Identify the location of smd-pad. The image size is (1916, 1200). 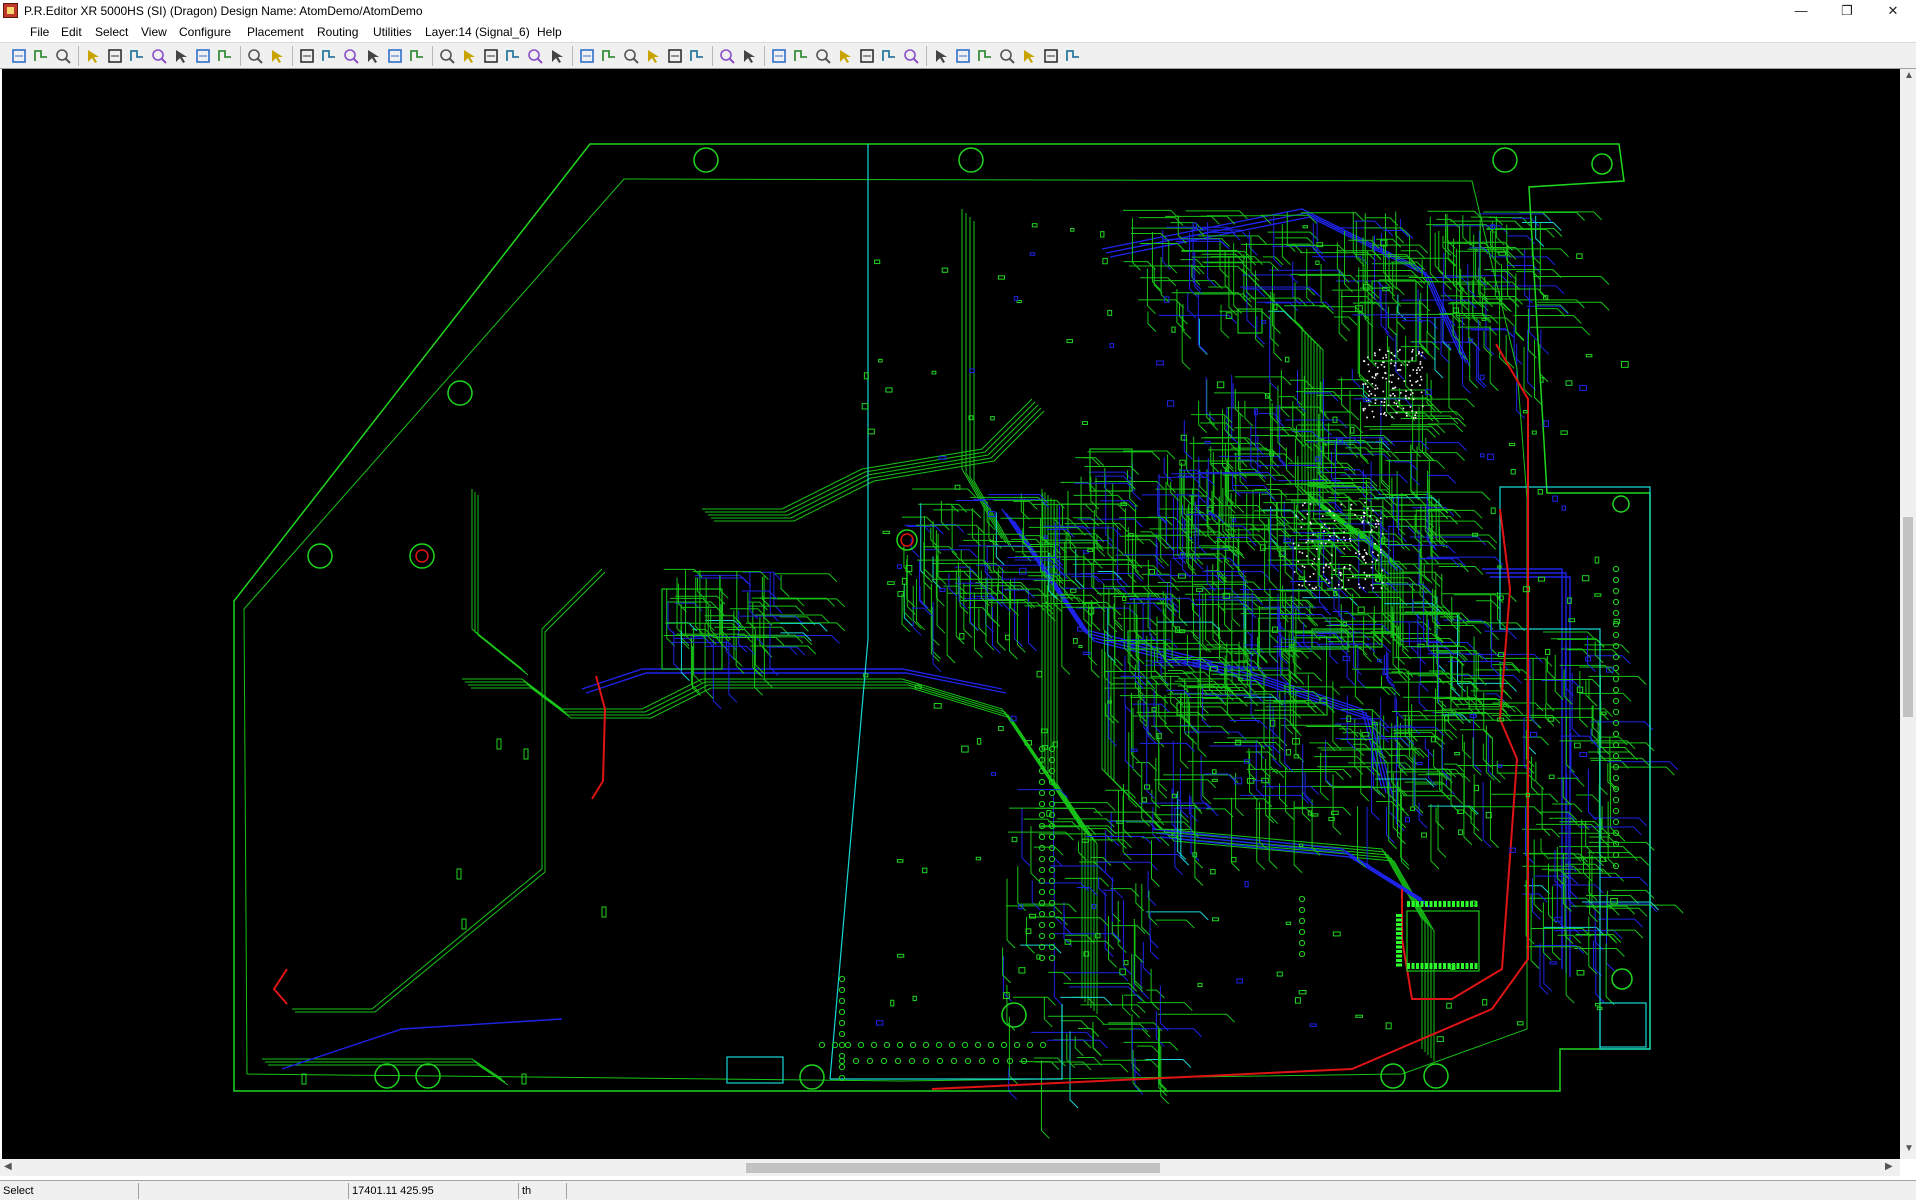
(1413, 966).